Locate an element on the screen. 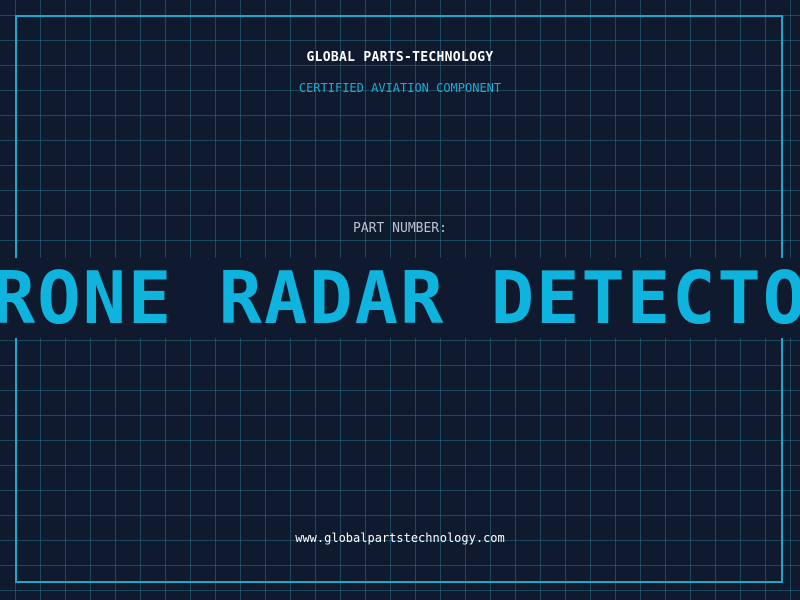  part-number-label: PART NUMBER: is located at coordinates (400, 228).